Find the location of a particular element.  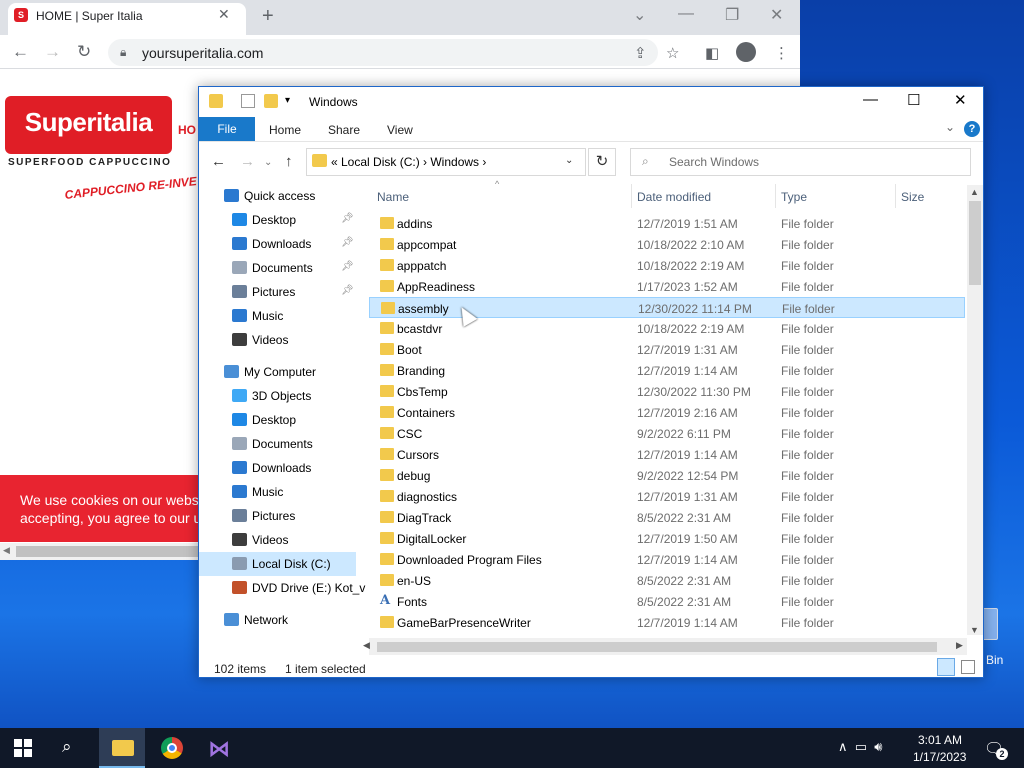

nav-item: Downloads 📌︎ is located at coordinates (277, 244).